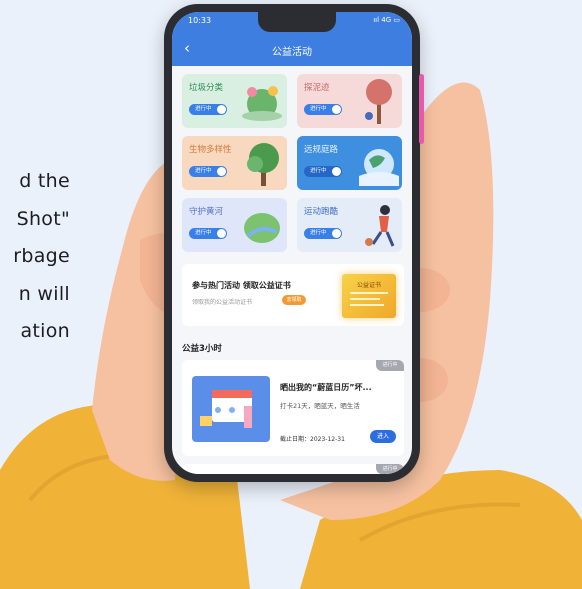  I want to click on category-label: 生物多样性, so click(210, 150).